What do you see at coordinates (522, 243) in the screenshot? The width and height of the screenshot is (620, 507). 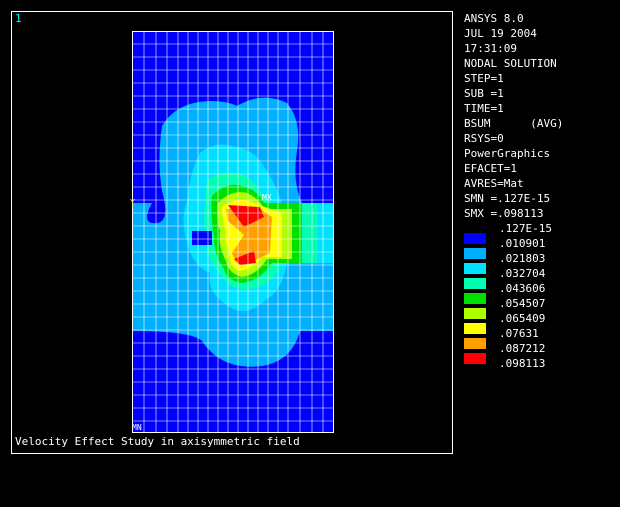 I see `legend-value: .010901` at bounding box center [522, 243].